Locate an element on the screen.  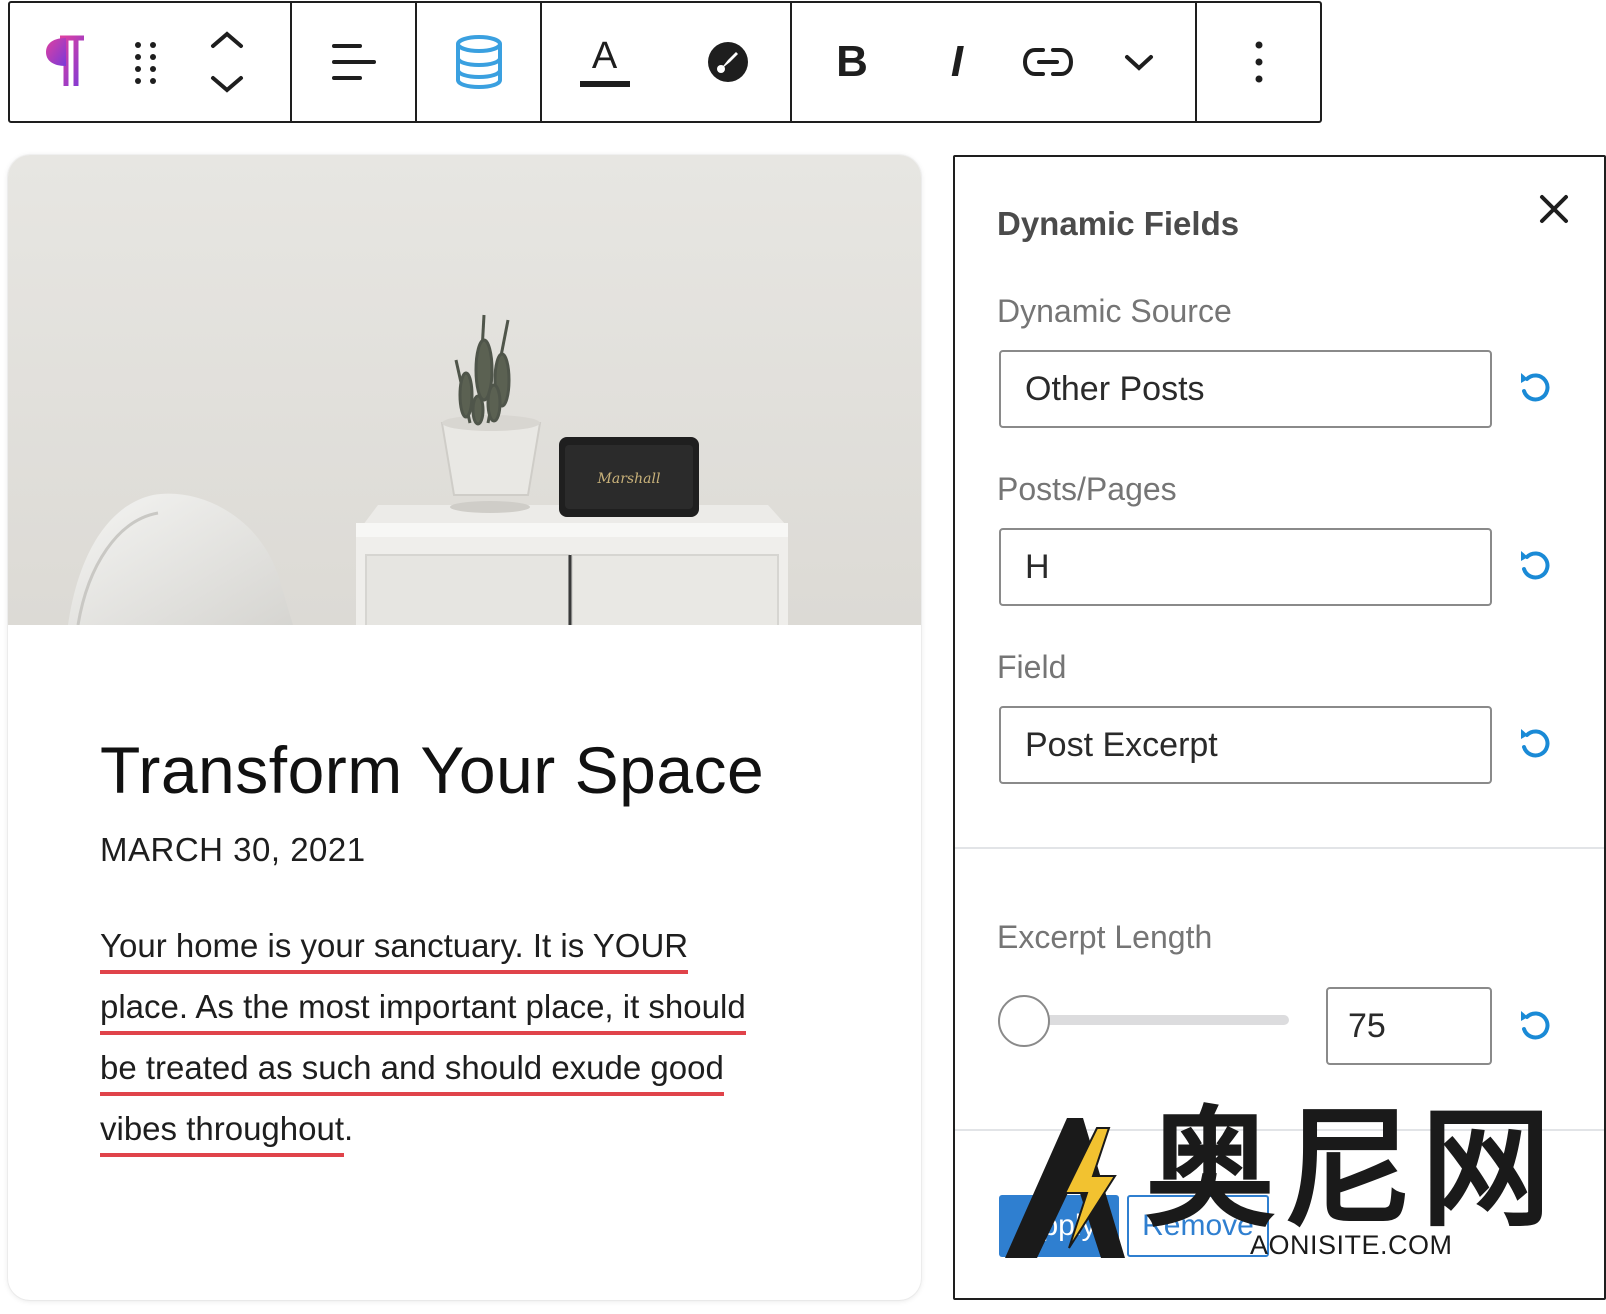
bold-button: B is located at coordinates (852, 62).